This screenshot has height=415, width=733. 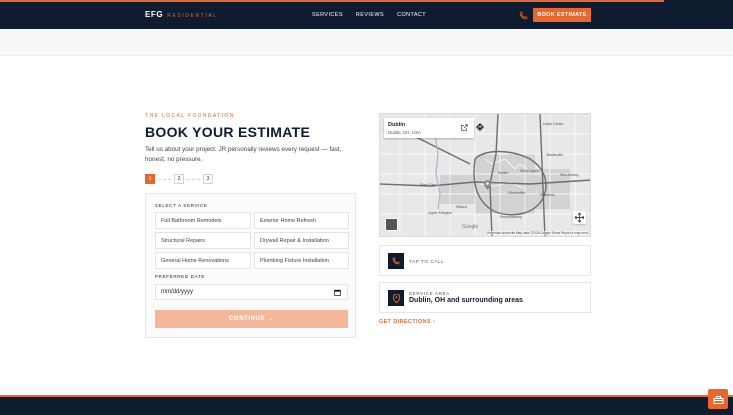 I want to click on map-label: Worthington, so click(x=529, y=171).